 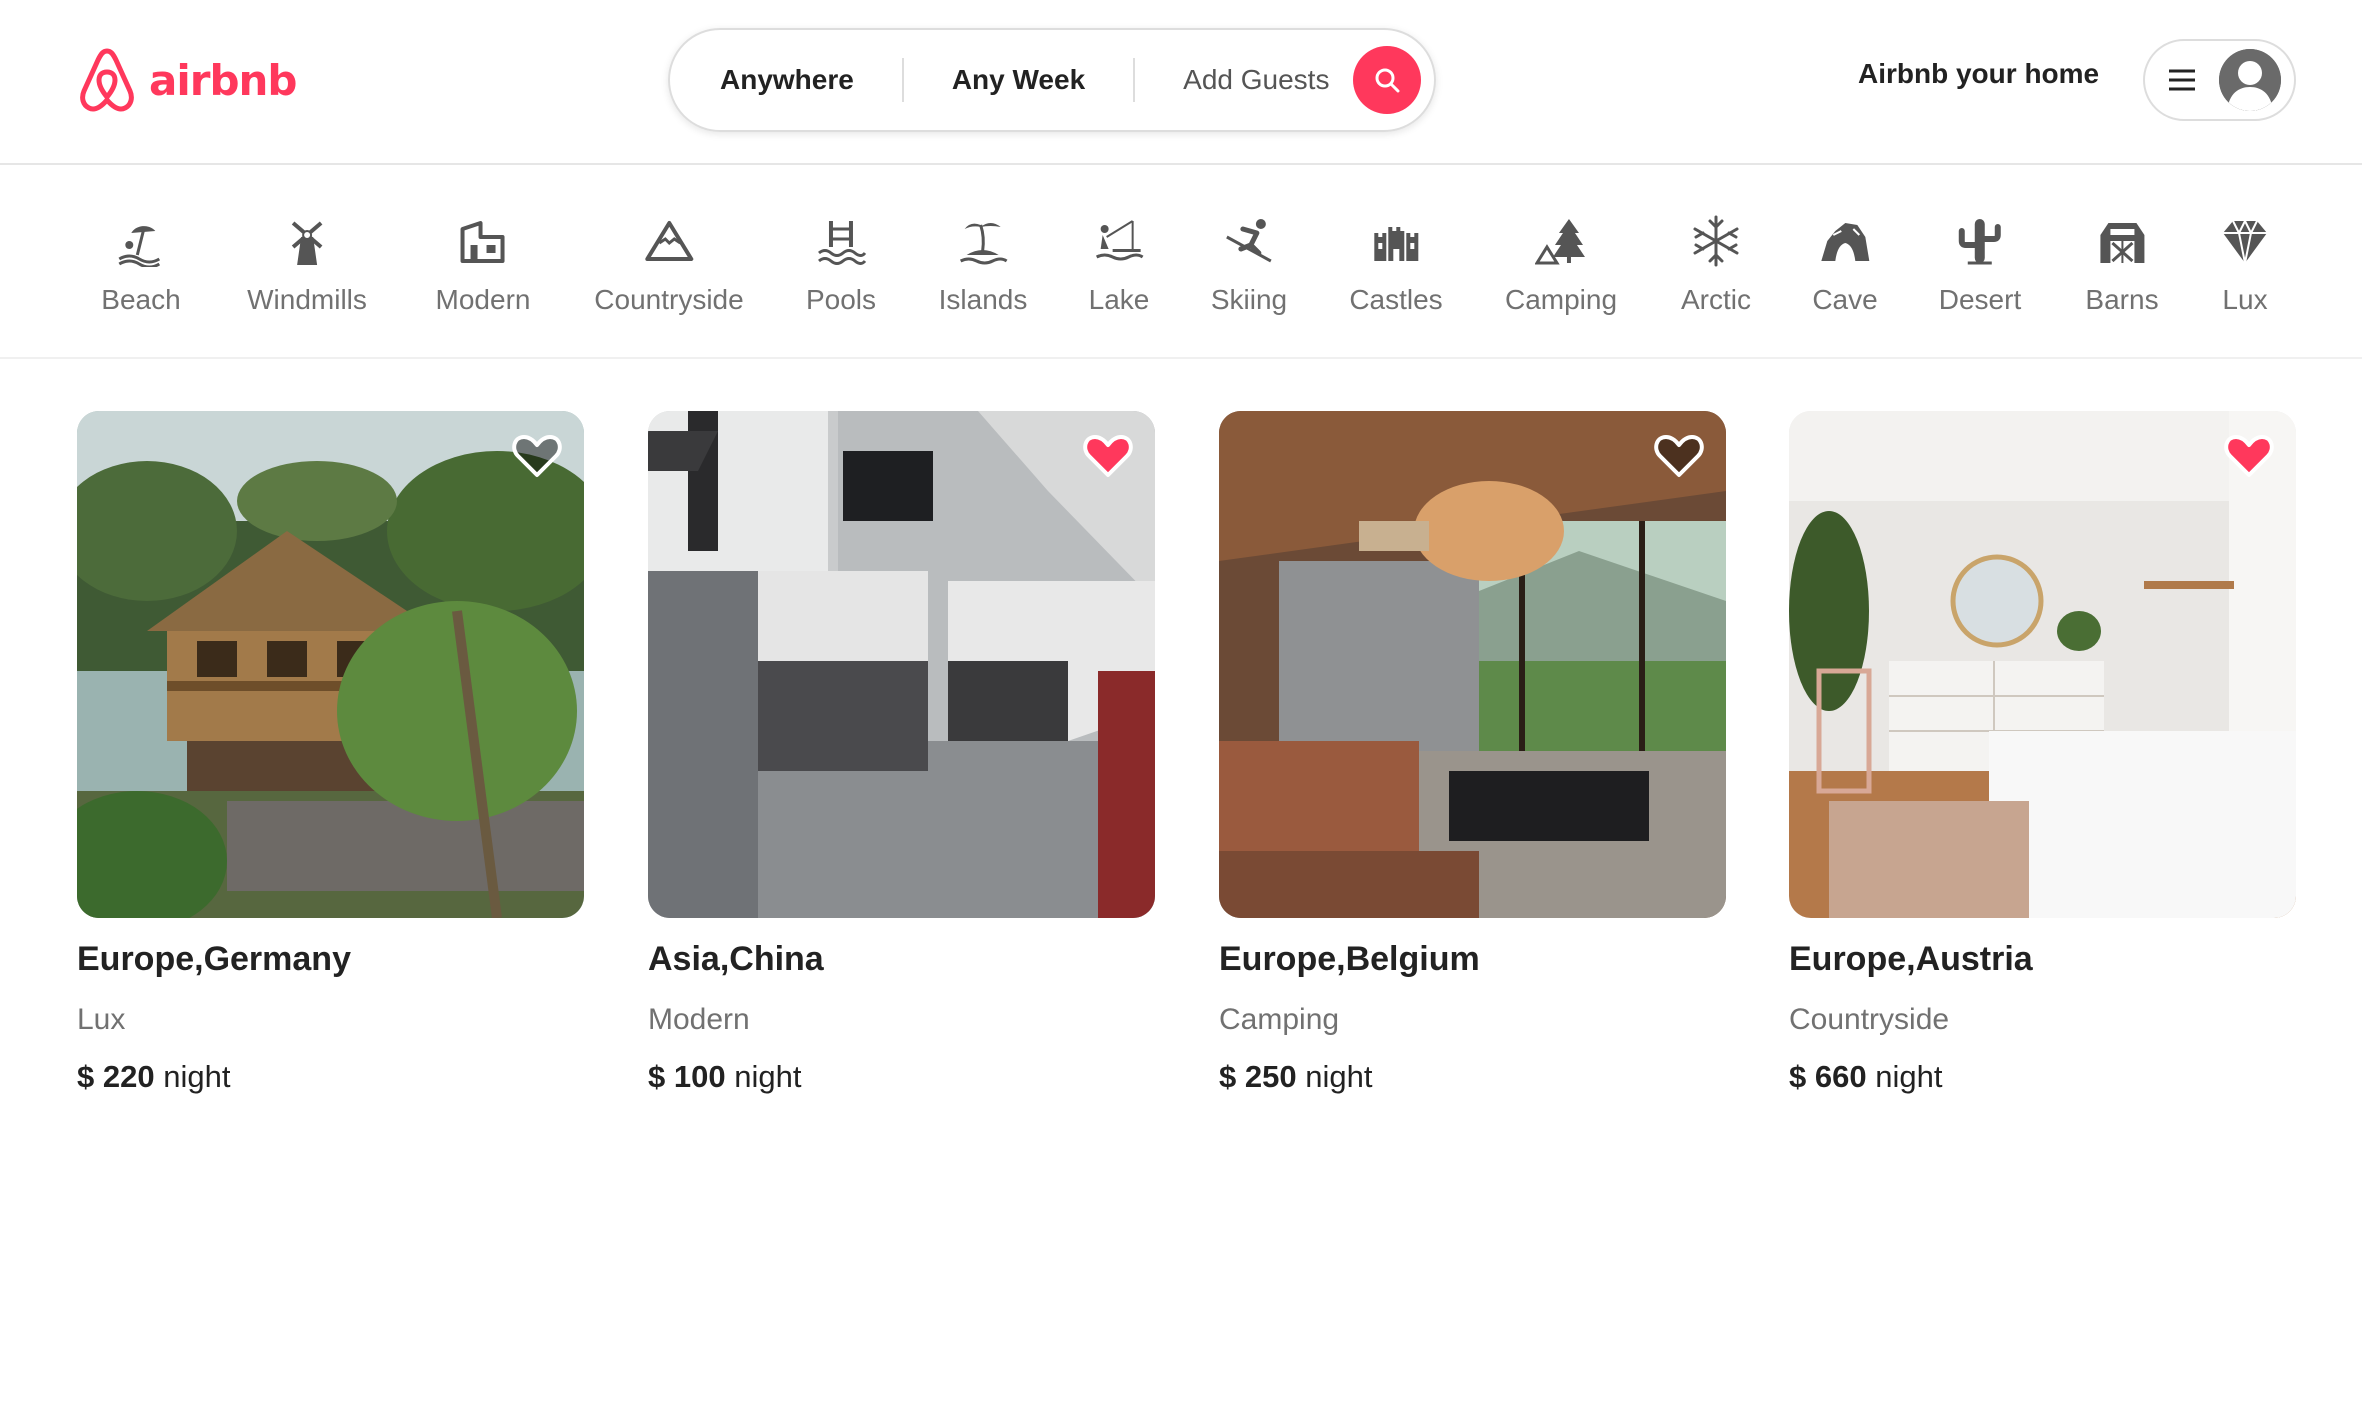 I want to click on category-label: Windmills, so click(x=307, y=299).